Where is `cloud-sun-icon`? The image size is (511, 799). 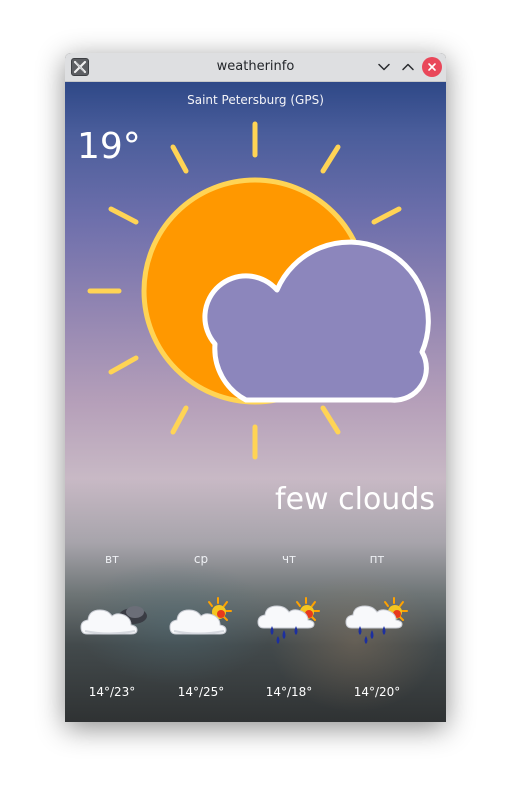 cloud-sun-icon is located at coordinates (200, 616).